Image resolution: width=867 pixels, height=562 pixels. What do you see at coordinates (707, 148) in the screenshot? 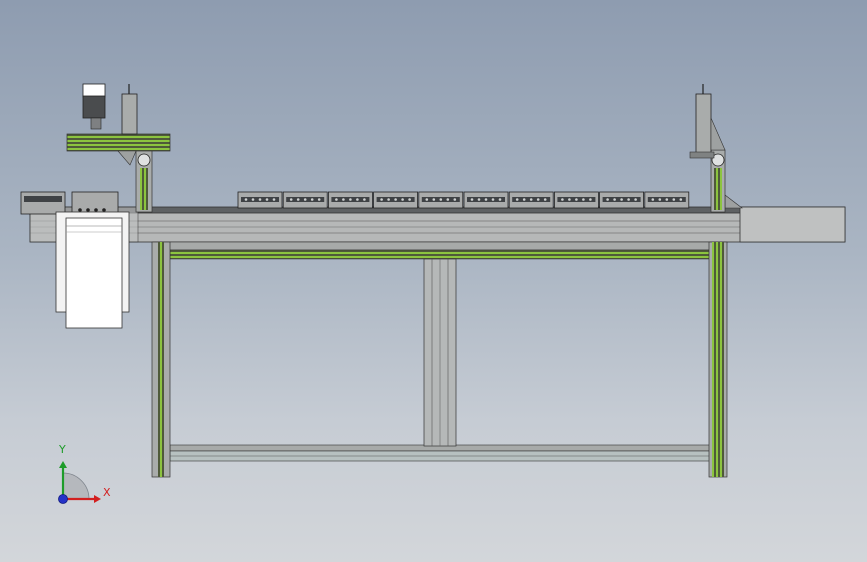
I see `right-sensor-station` at bounding box center [707, 148].